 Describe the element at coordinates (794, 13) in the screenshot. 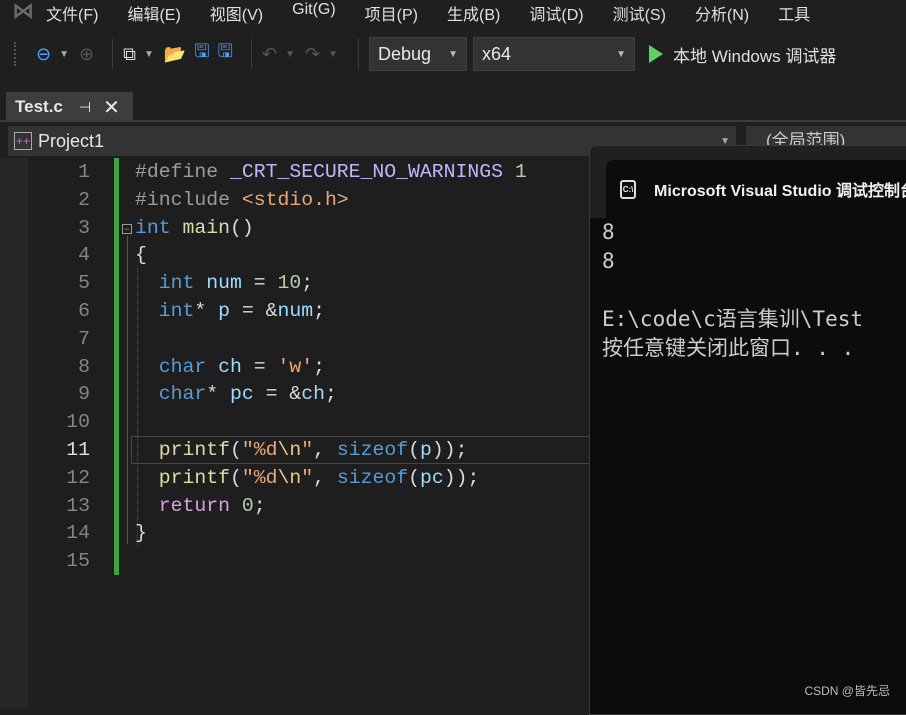

I see `menu-item: 工具` at that location.